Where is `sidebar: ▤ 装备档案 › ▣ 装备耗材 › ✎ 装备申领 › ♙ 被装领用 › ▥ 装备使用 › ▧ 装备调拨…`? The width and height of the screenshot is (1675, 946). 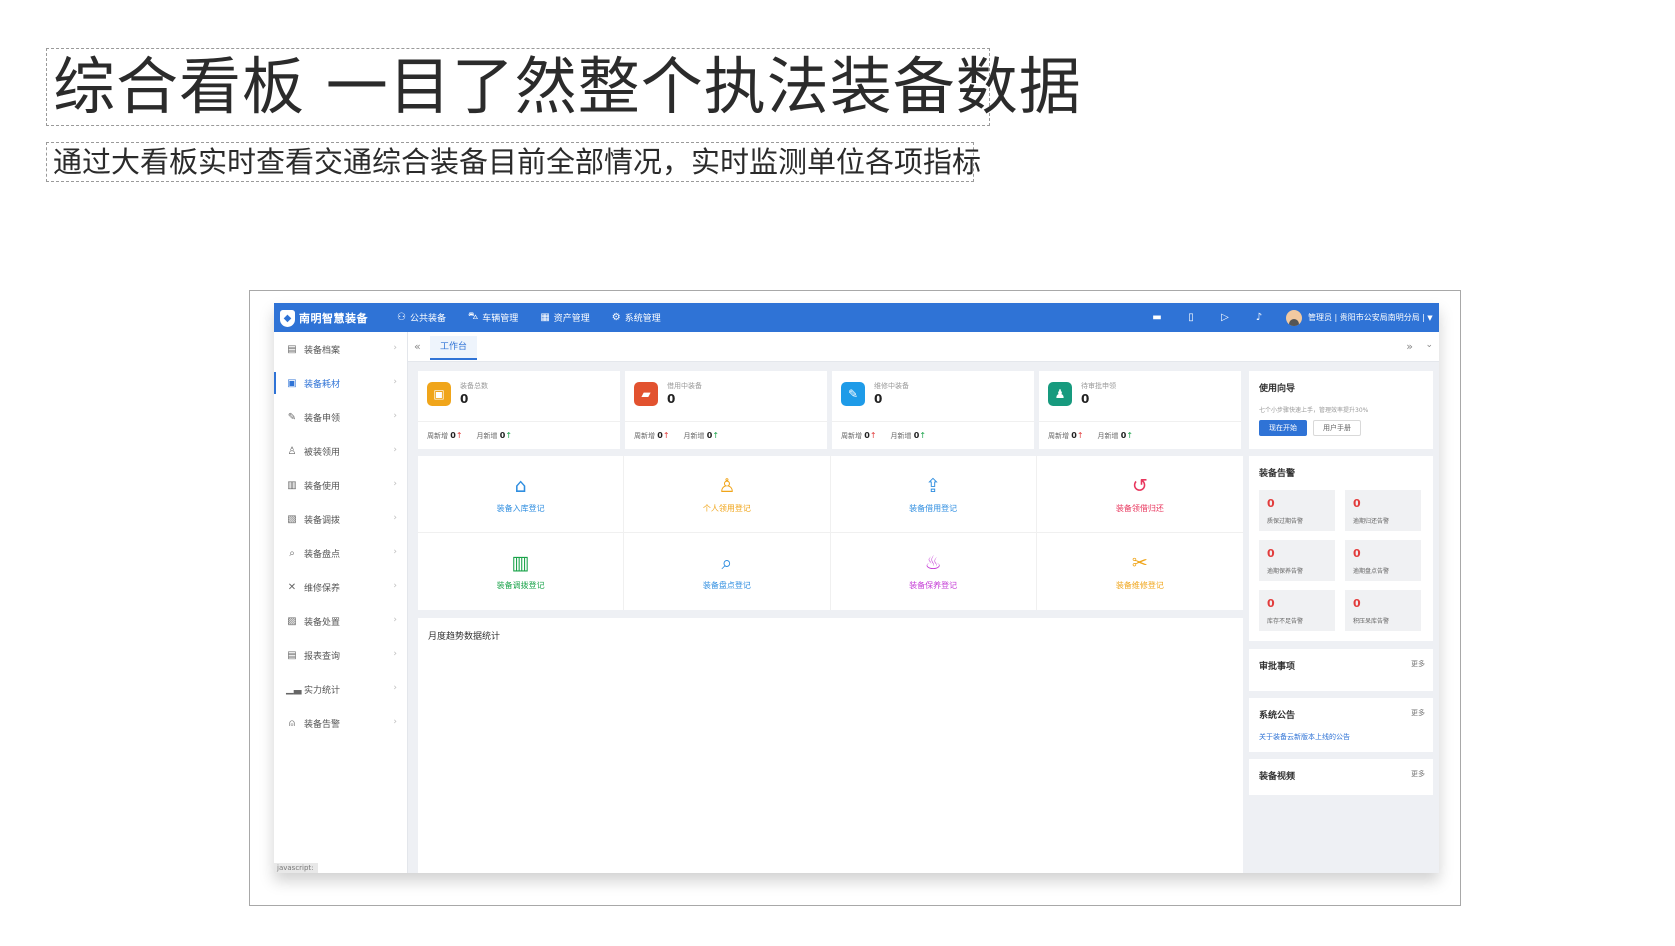
sidebar: ▤ 装备档案 › ▣ 装备耗材 › ✎ 装备申领 › ♙ 被装领用 › ▥ 装备使用 › ▧ 装备调拨… is located at coordinates (341, 602).